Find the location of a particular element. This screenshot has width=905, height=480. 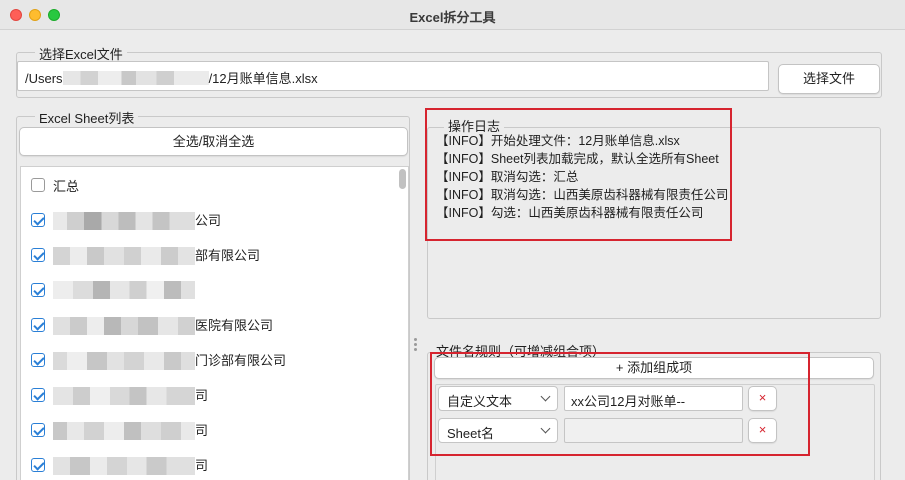

scrollbar-thumb is located at coordinates (402, 179).